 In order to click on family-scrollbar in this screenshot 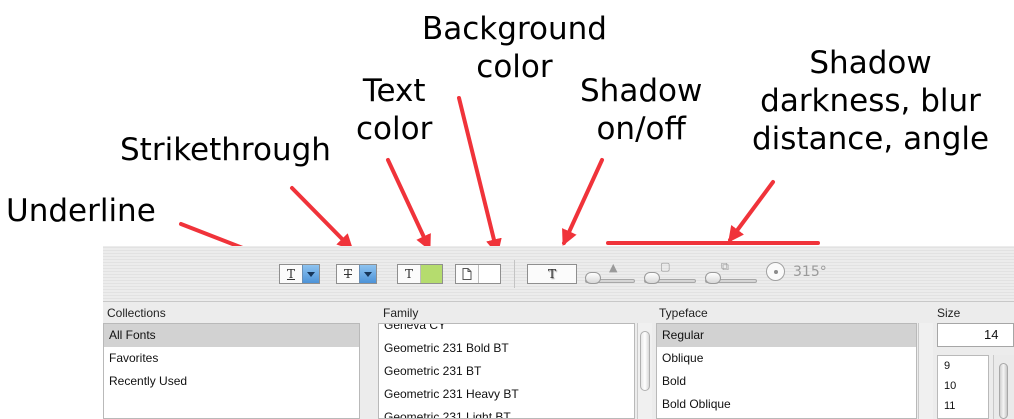, I will do `click(644, 371)`.